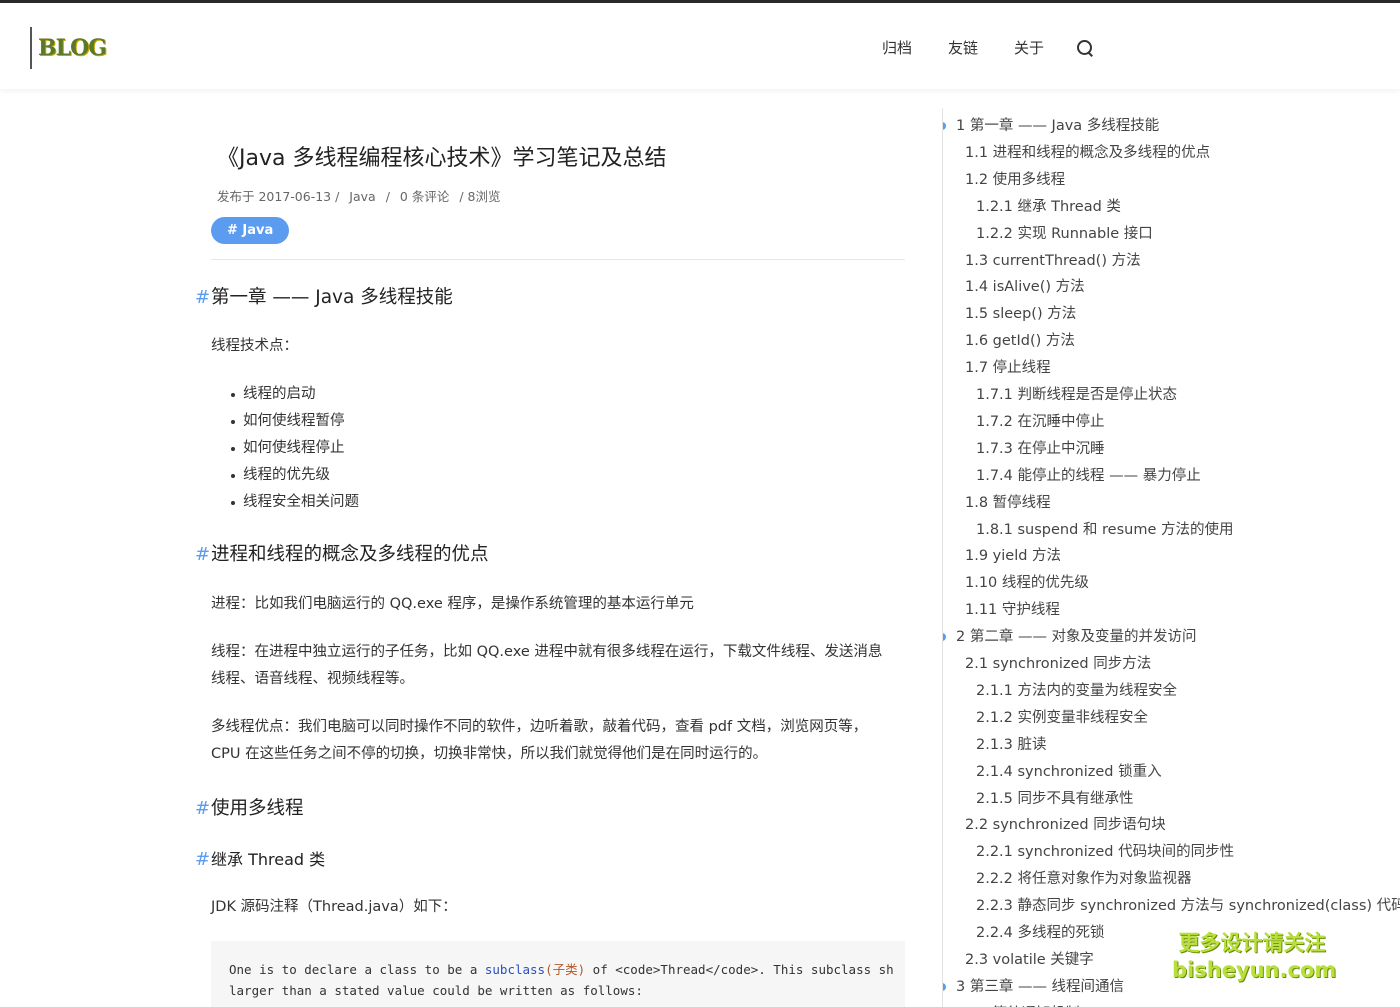 Image resolution: width=1400 pixels, height=1007 pixels. What do you see at coordinates (963, 47) in the screenshot?
I see `nav-links: 友链` at bounding box center [963, 47].